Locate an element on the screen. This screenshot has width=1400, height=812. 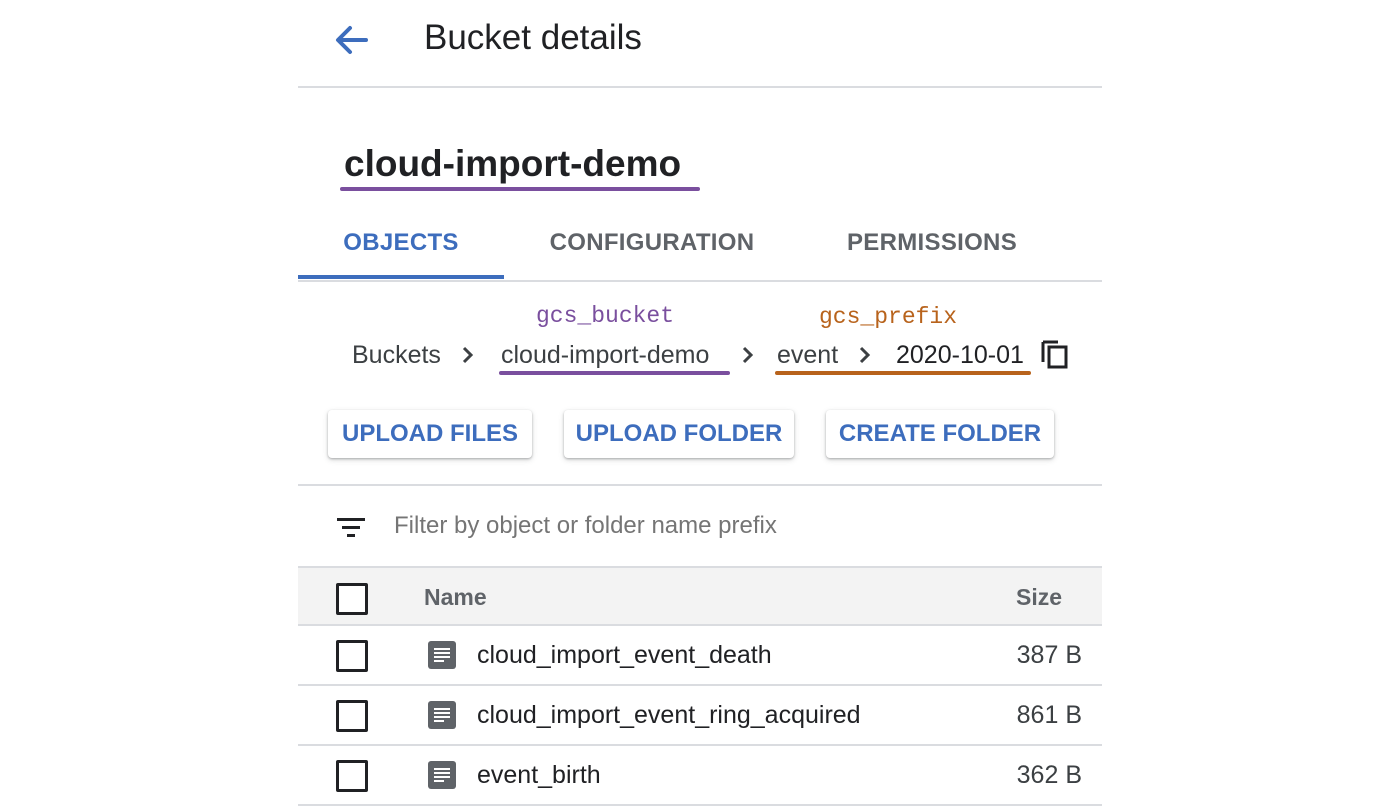
tab-bar: OBJECTS CONFIGURATION PERMISSIONS is located at coordinates (700, 248).